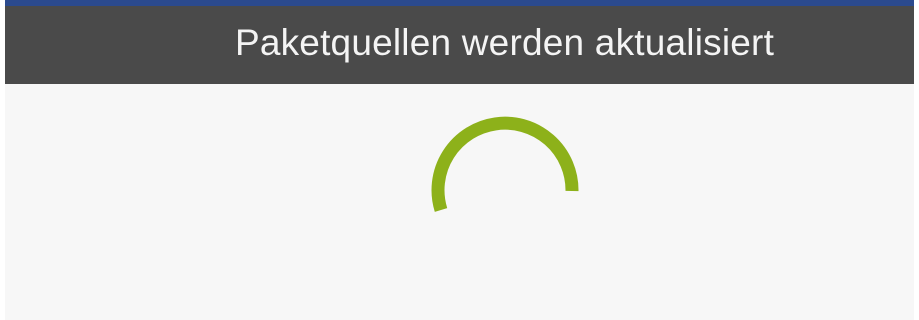  What do you see at coordinates (504, 42) in the screenshot?
I see `dialog-title: Paketquellen werden aktualisiert` at bounding box center [504, 42].